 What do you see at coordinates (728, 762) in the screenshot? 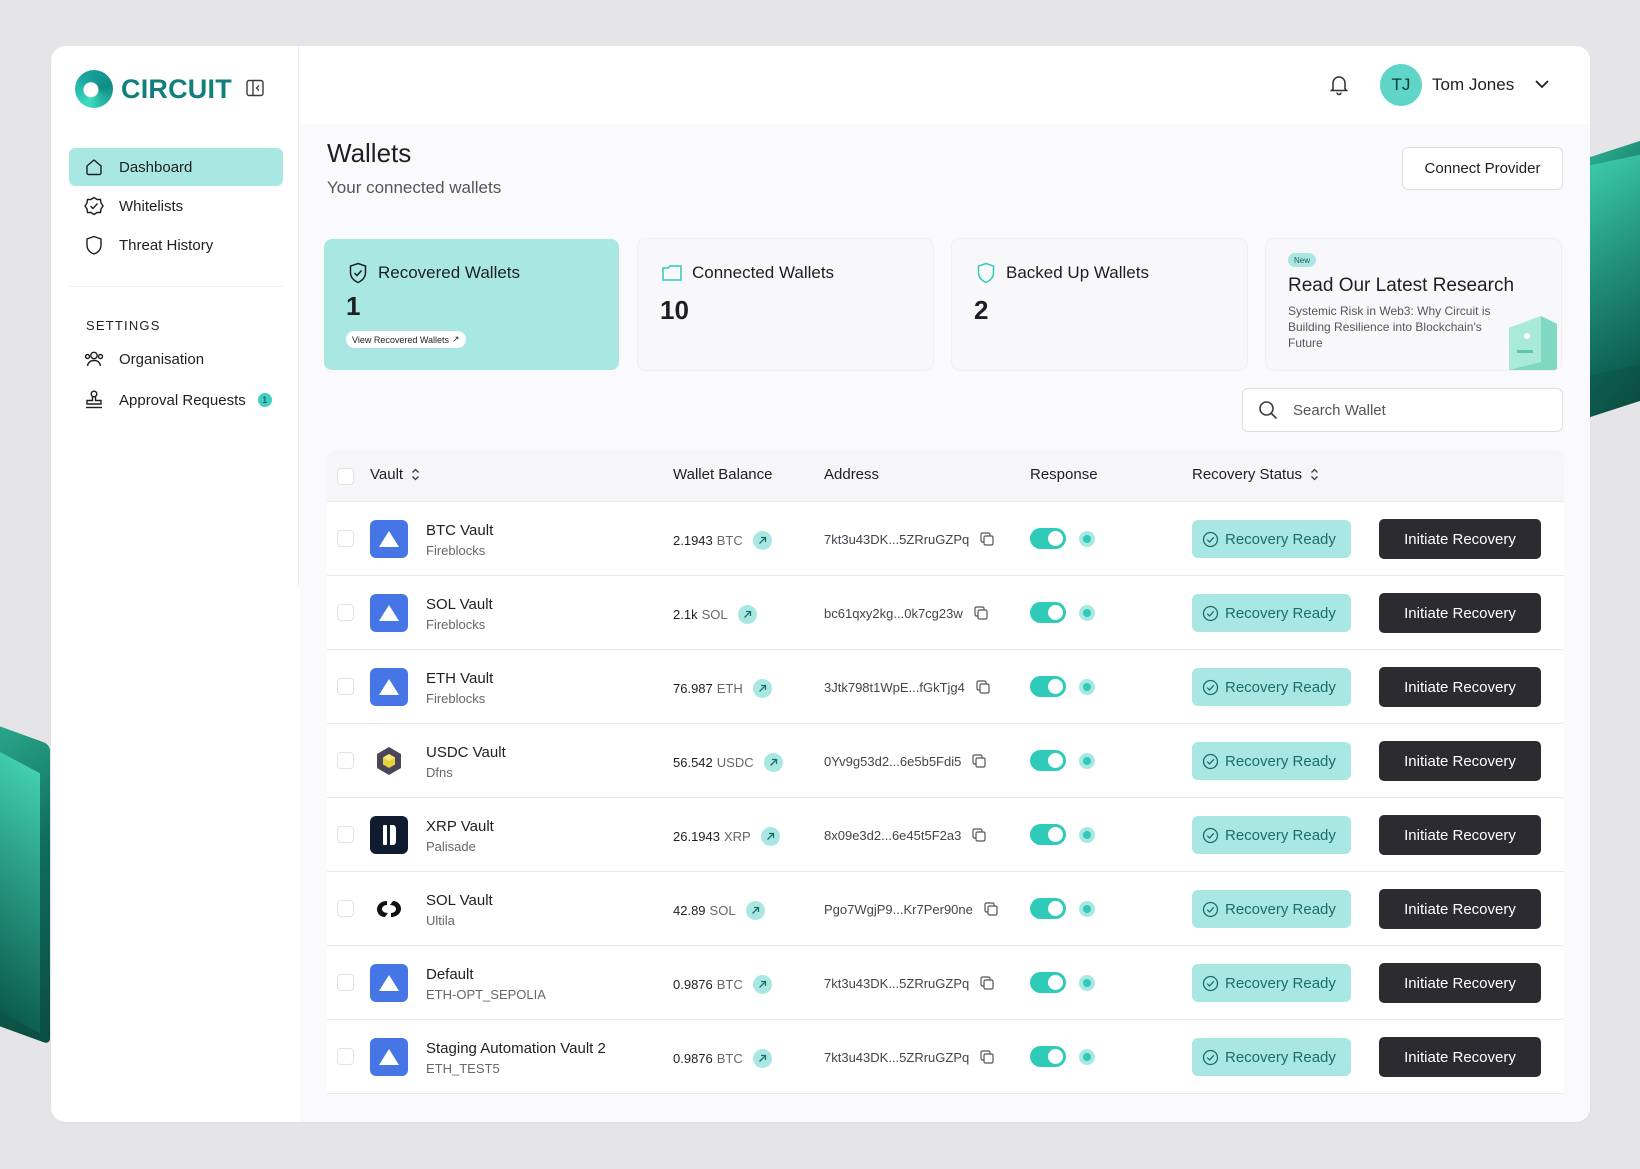
I see `wallet-balance: 56.542 USDC` at bounding box center [728, 762].